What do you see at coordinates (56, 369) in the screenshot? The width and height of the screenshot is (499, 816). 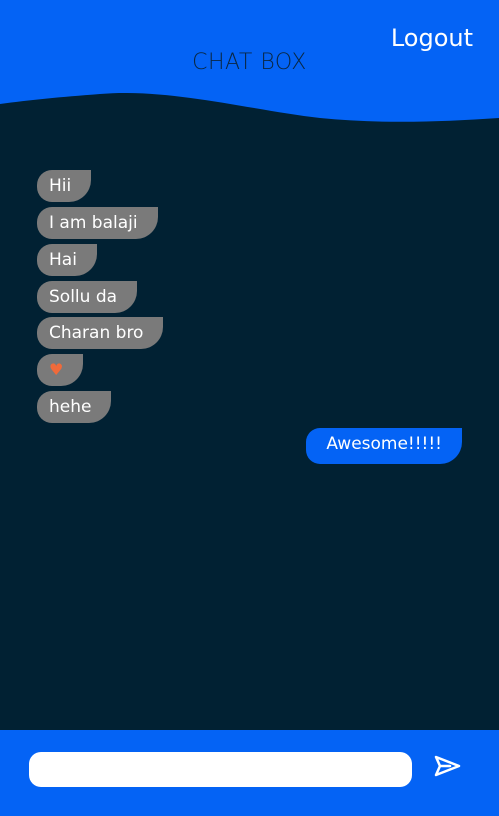 I see `orange-heart-icon: ♥` at bounding box center [56, 369].